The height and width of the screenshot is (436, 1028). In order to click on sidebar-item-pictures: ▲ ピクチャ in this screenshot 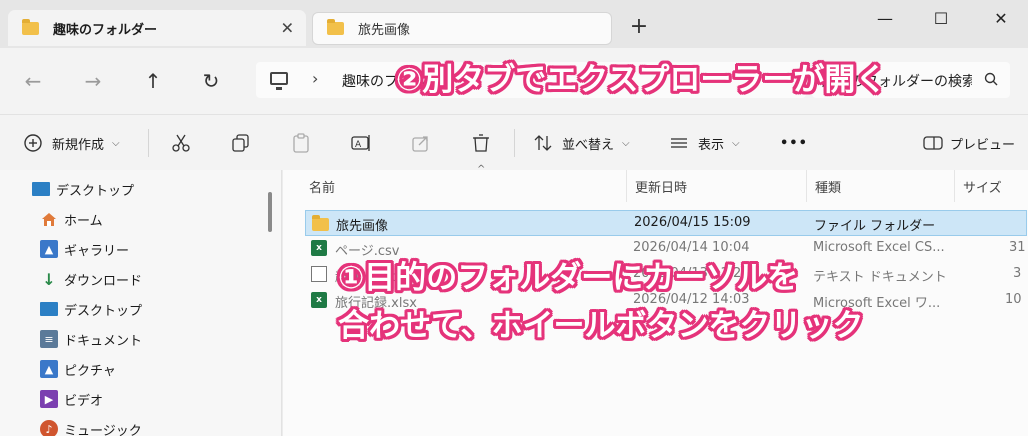, I will do `click(78, 369)`.